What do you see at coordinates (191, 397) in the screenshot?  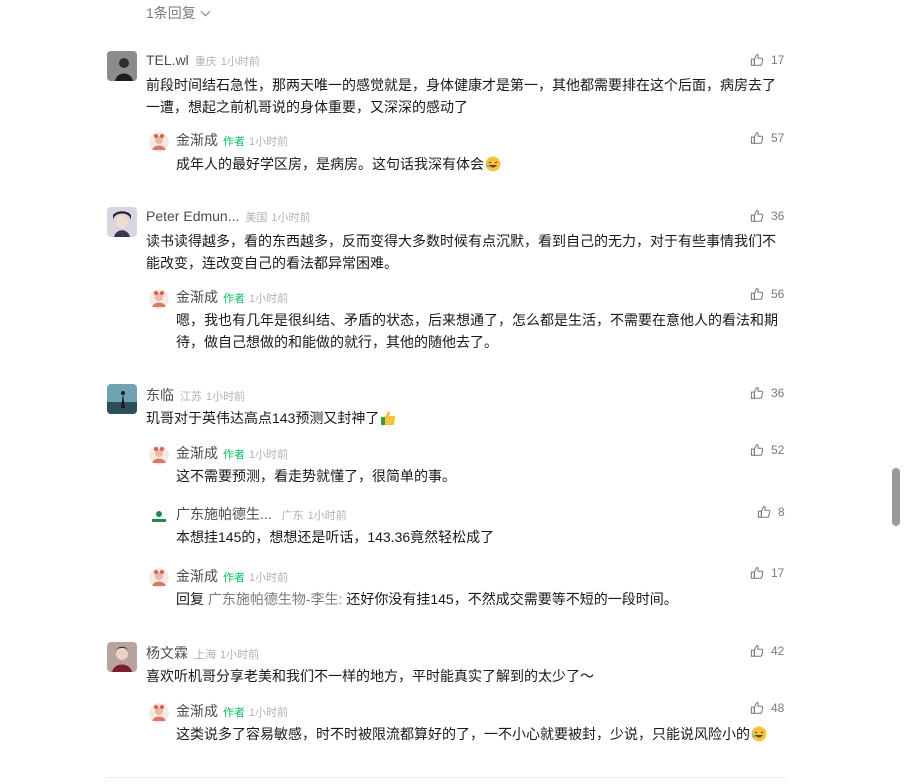 I see `comment-location: 江苏` at bounding box center [191, 397].